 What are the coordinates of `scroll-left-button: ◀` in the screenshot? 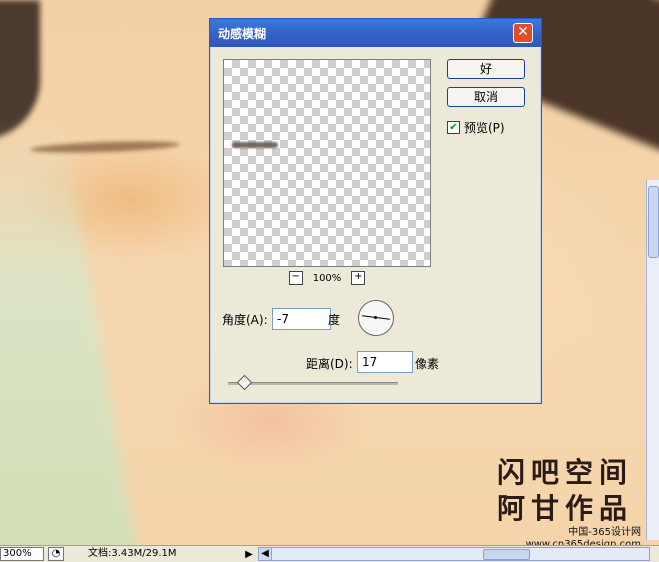 It's located at (265, 554).